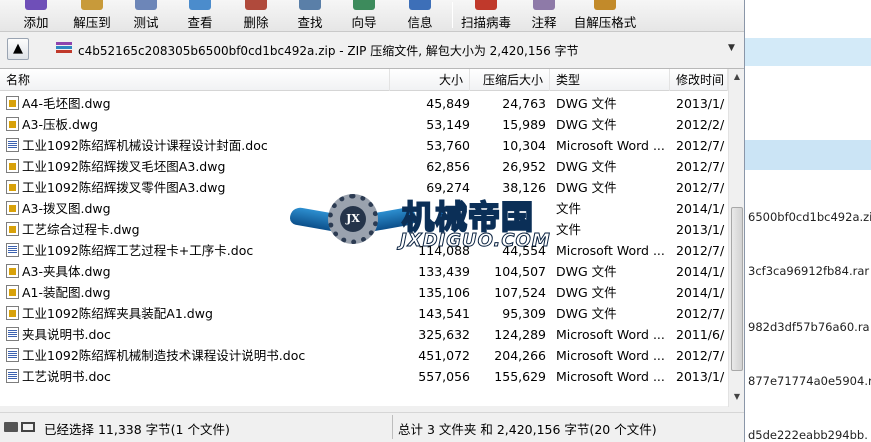  What do you see at coordinates (195, 80) in the screenshot?
I see `column-name: 名称` at bounding box center [195, 80].